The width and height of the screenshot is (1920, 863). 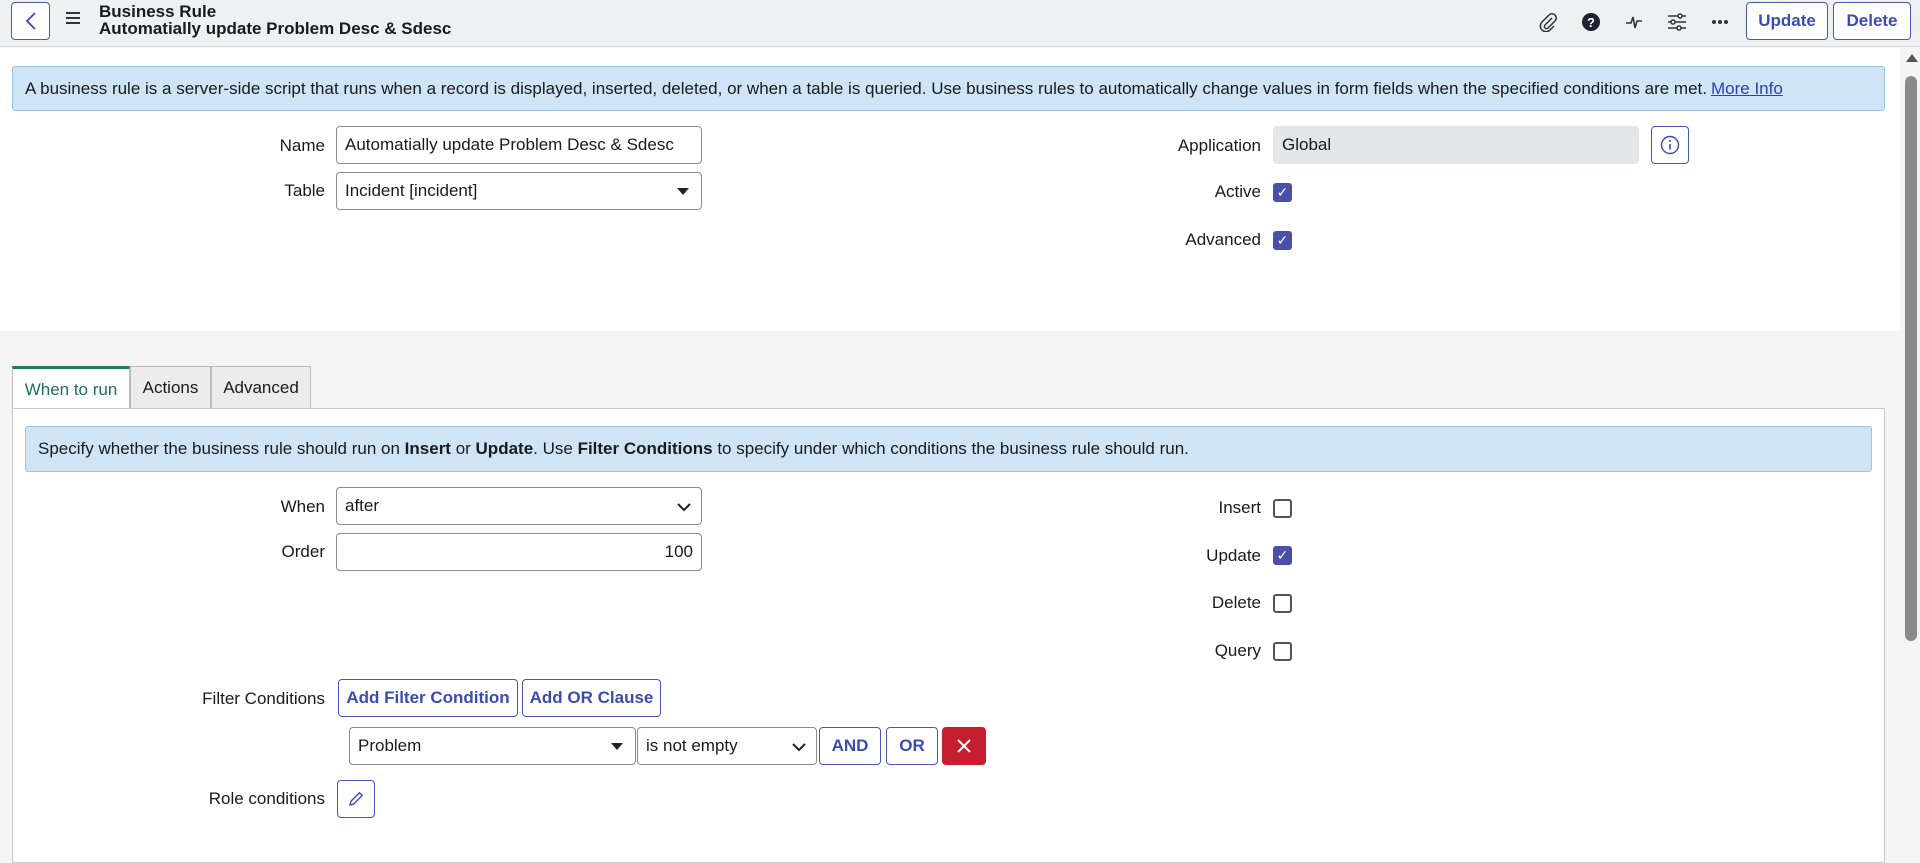 I want to click on edit-role-conditions-button, so click(x=356, y=799).